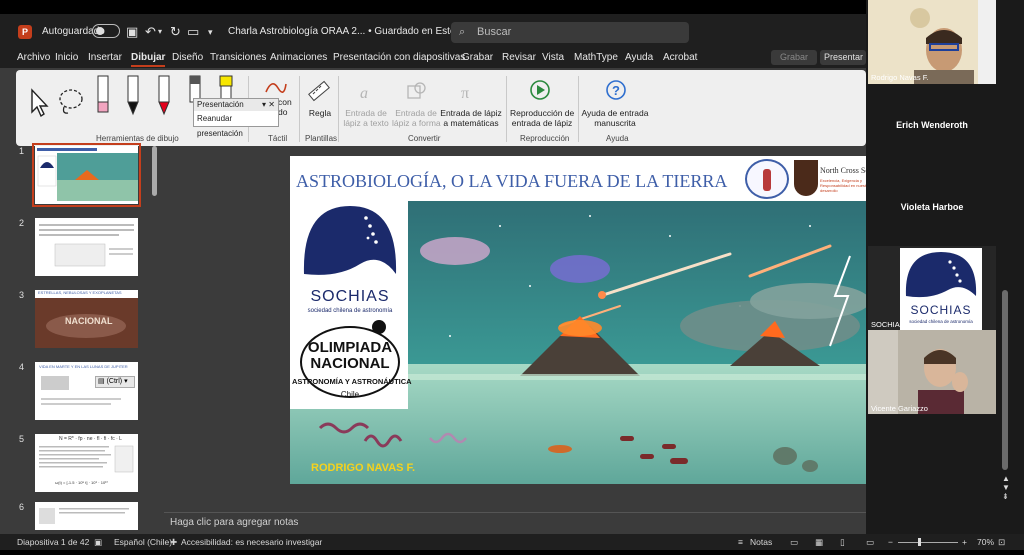 The width and height of the screenshot is (1024, 555). What do you see at coordinates (150, 32) in the screenshot?
I see `undo-icon: ↶` at bounding box center [150, 32].